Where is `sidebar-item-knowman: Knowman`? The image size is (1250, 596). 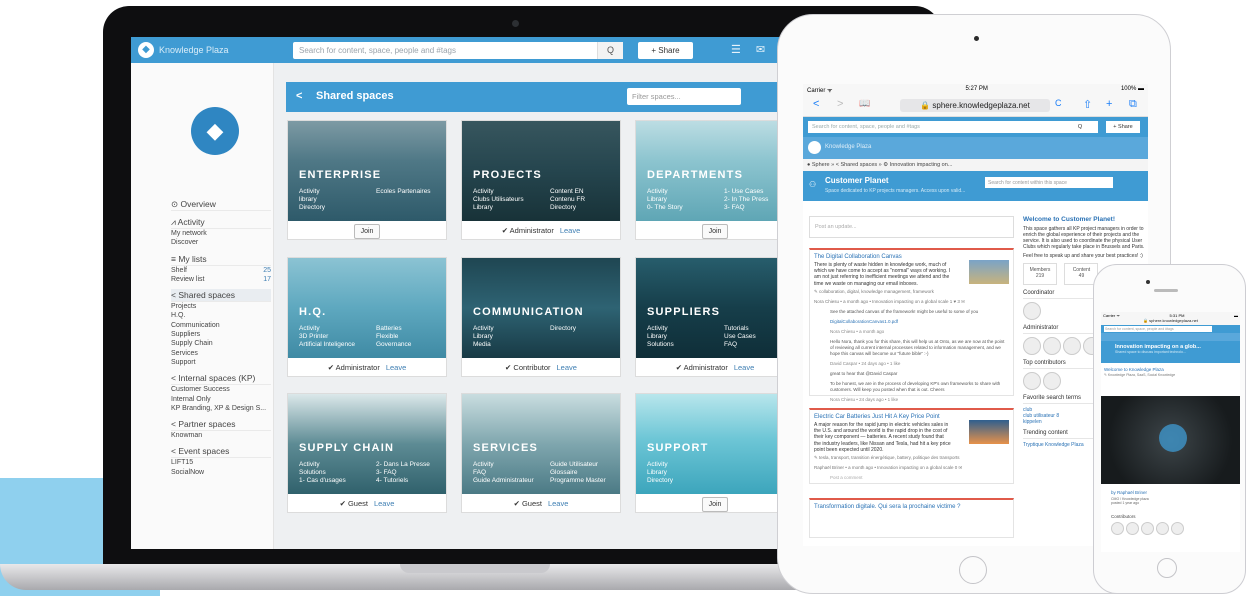
sidebar-item-knowman: Knowman is located at coordinates (221, 435).